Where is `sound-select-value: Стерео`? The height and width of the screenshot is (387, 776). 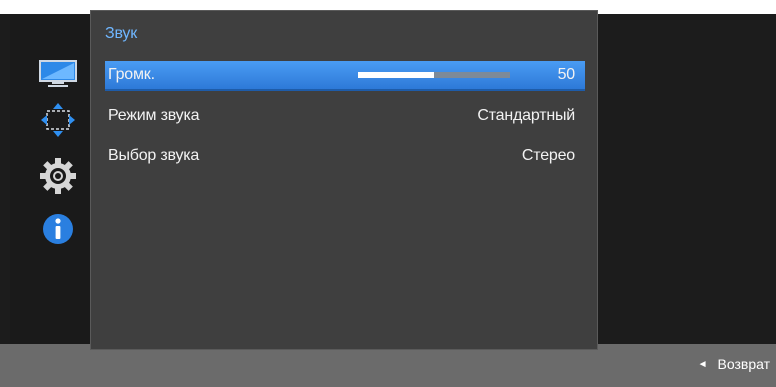 sound-select-value: Стерео is located at coordinates (548, 155).